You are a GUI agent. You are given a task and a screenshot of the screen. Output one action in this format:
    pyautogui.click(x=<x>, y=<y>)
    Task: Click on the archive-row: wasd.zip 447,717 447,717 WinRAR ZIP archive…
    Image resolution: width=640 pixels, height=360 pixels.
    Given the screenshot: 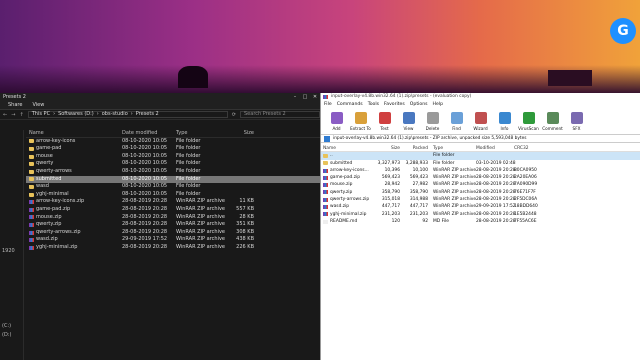 What is the action you would take?
    pyautogui.click(x=480, y=206)
    